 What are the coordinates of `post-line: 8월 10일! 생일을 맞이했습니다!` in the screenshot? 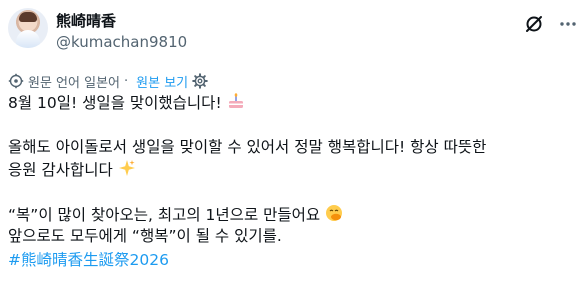 It's located at (126, 103).